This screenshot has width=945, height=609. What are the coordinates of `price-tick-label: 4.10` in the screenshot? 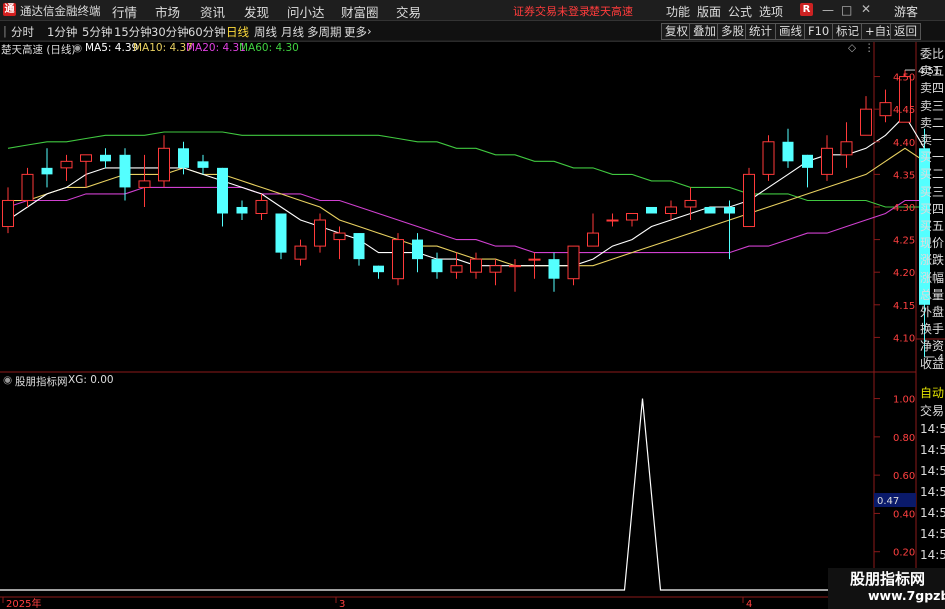 It's located at (904, 338).